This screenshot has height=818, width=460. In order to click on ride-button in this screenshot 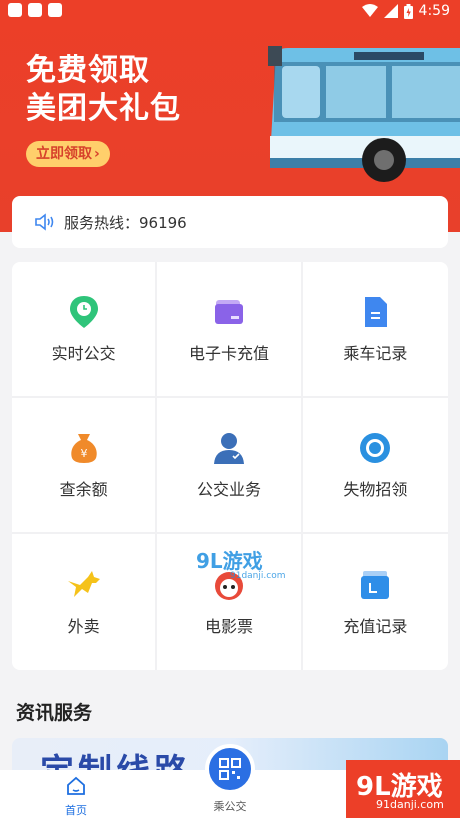, I will do `click(230, 769)`.